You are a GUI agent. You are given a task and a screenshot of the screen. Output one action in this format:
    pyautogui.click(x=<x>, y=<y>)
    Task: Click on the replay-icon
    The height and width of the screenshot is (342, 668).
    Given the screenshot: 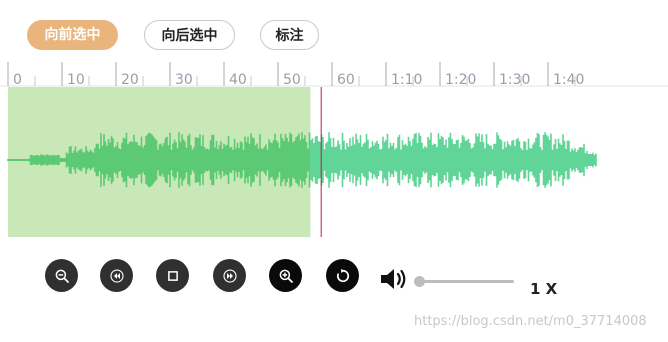 What is the action you would take?
    pyautogui.click(x=342, y=275)
    